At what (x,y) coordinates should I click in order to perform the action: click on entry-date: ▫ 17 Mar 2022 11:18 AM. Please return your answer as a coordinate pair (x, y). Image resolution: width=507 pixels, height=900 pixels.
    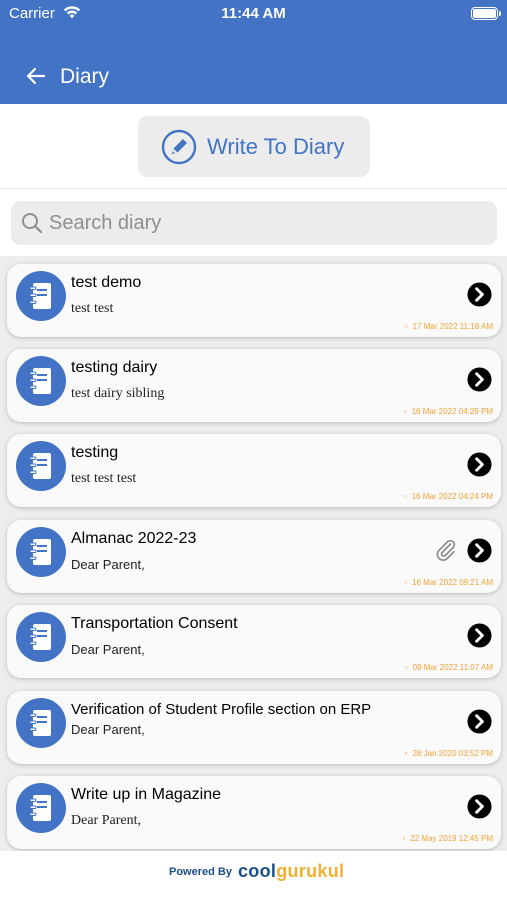
    Looking at the image, I should click on (448, 326).